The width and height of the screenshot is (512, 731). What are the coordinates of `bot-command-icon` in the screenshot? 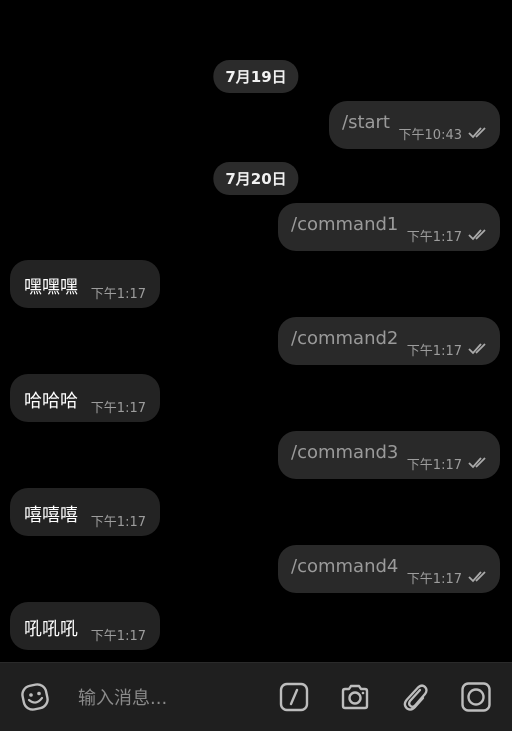 It's located at (294, 697).